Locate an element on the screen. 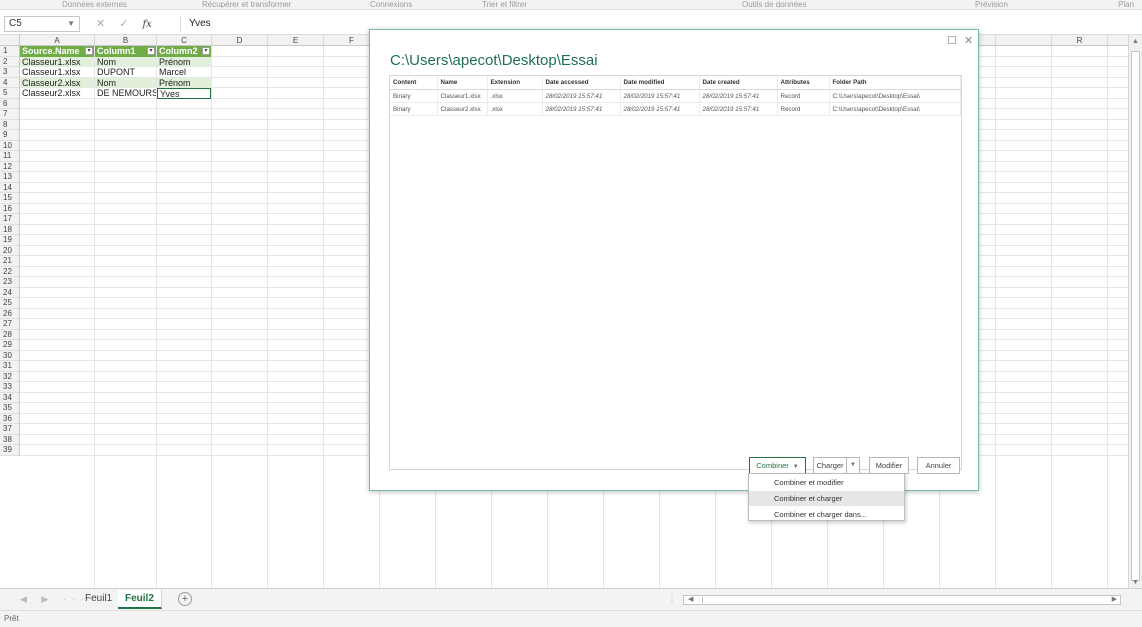 This screenshot has width=1142, height=627. row-header: 30 is located at coordinates (10, 355).